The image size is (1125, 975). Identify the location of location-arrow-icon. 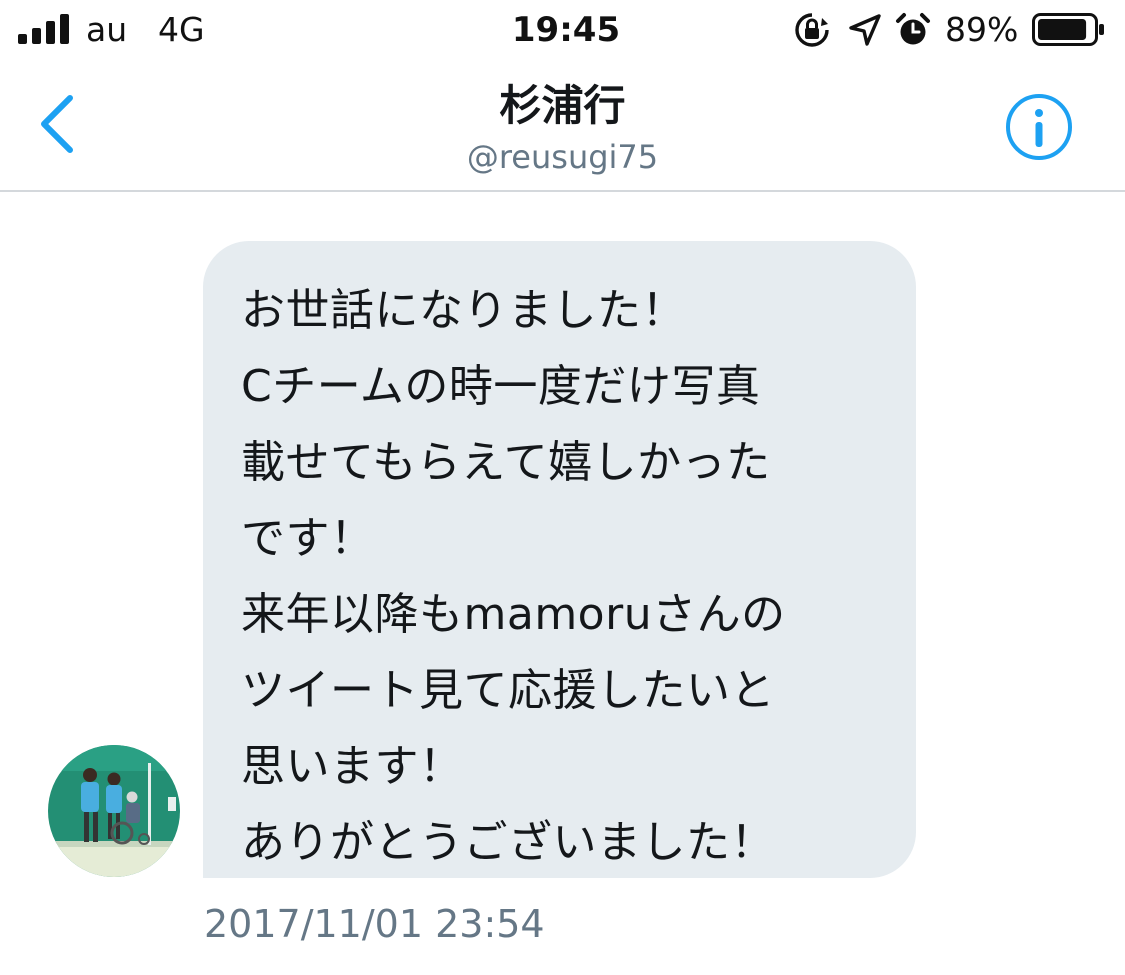
(865, 30).